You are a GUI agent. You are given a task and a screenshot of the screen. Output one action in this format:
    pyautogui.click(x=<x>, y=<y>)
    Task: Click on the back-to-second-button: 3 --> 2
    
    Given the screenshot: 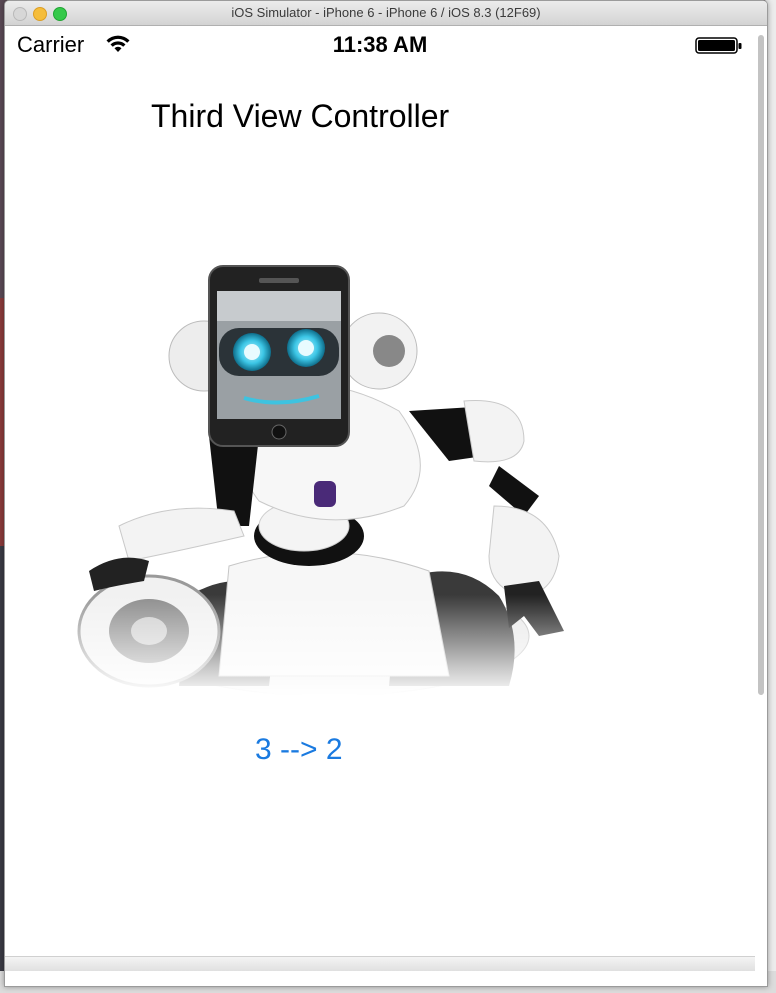 What is the action you would take?
    pyautogui.click(x=299, y=750)
    